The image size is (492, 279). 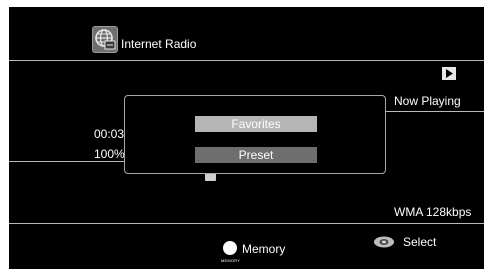 I want to click on menu-item-favorites: Favorites, so click(x=256, y=124).